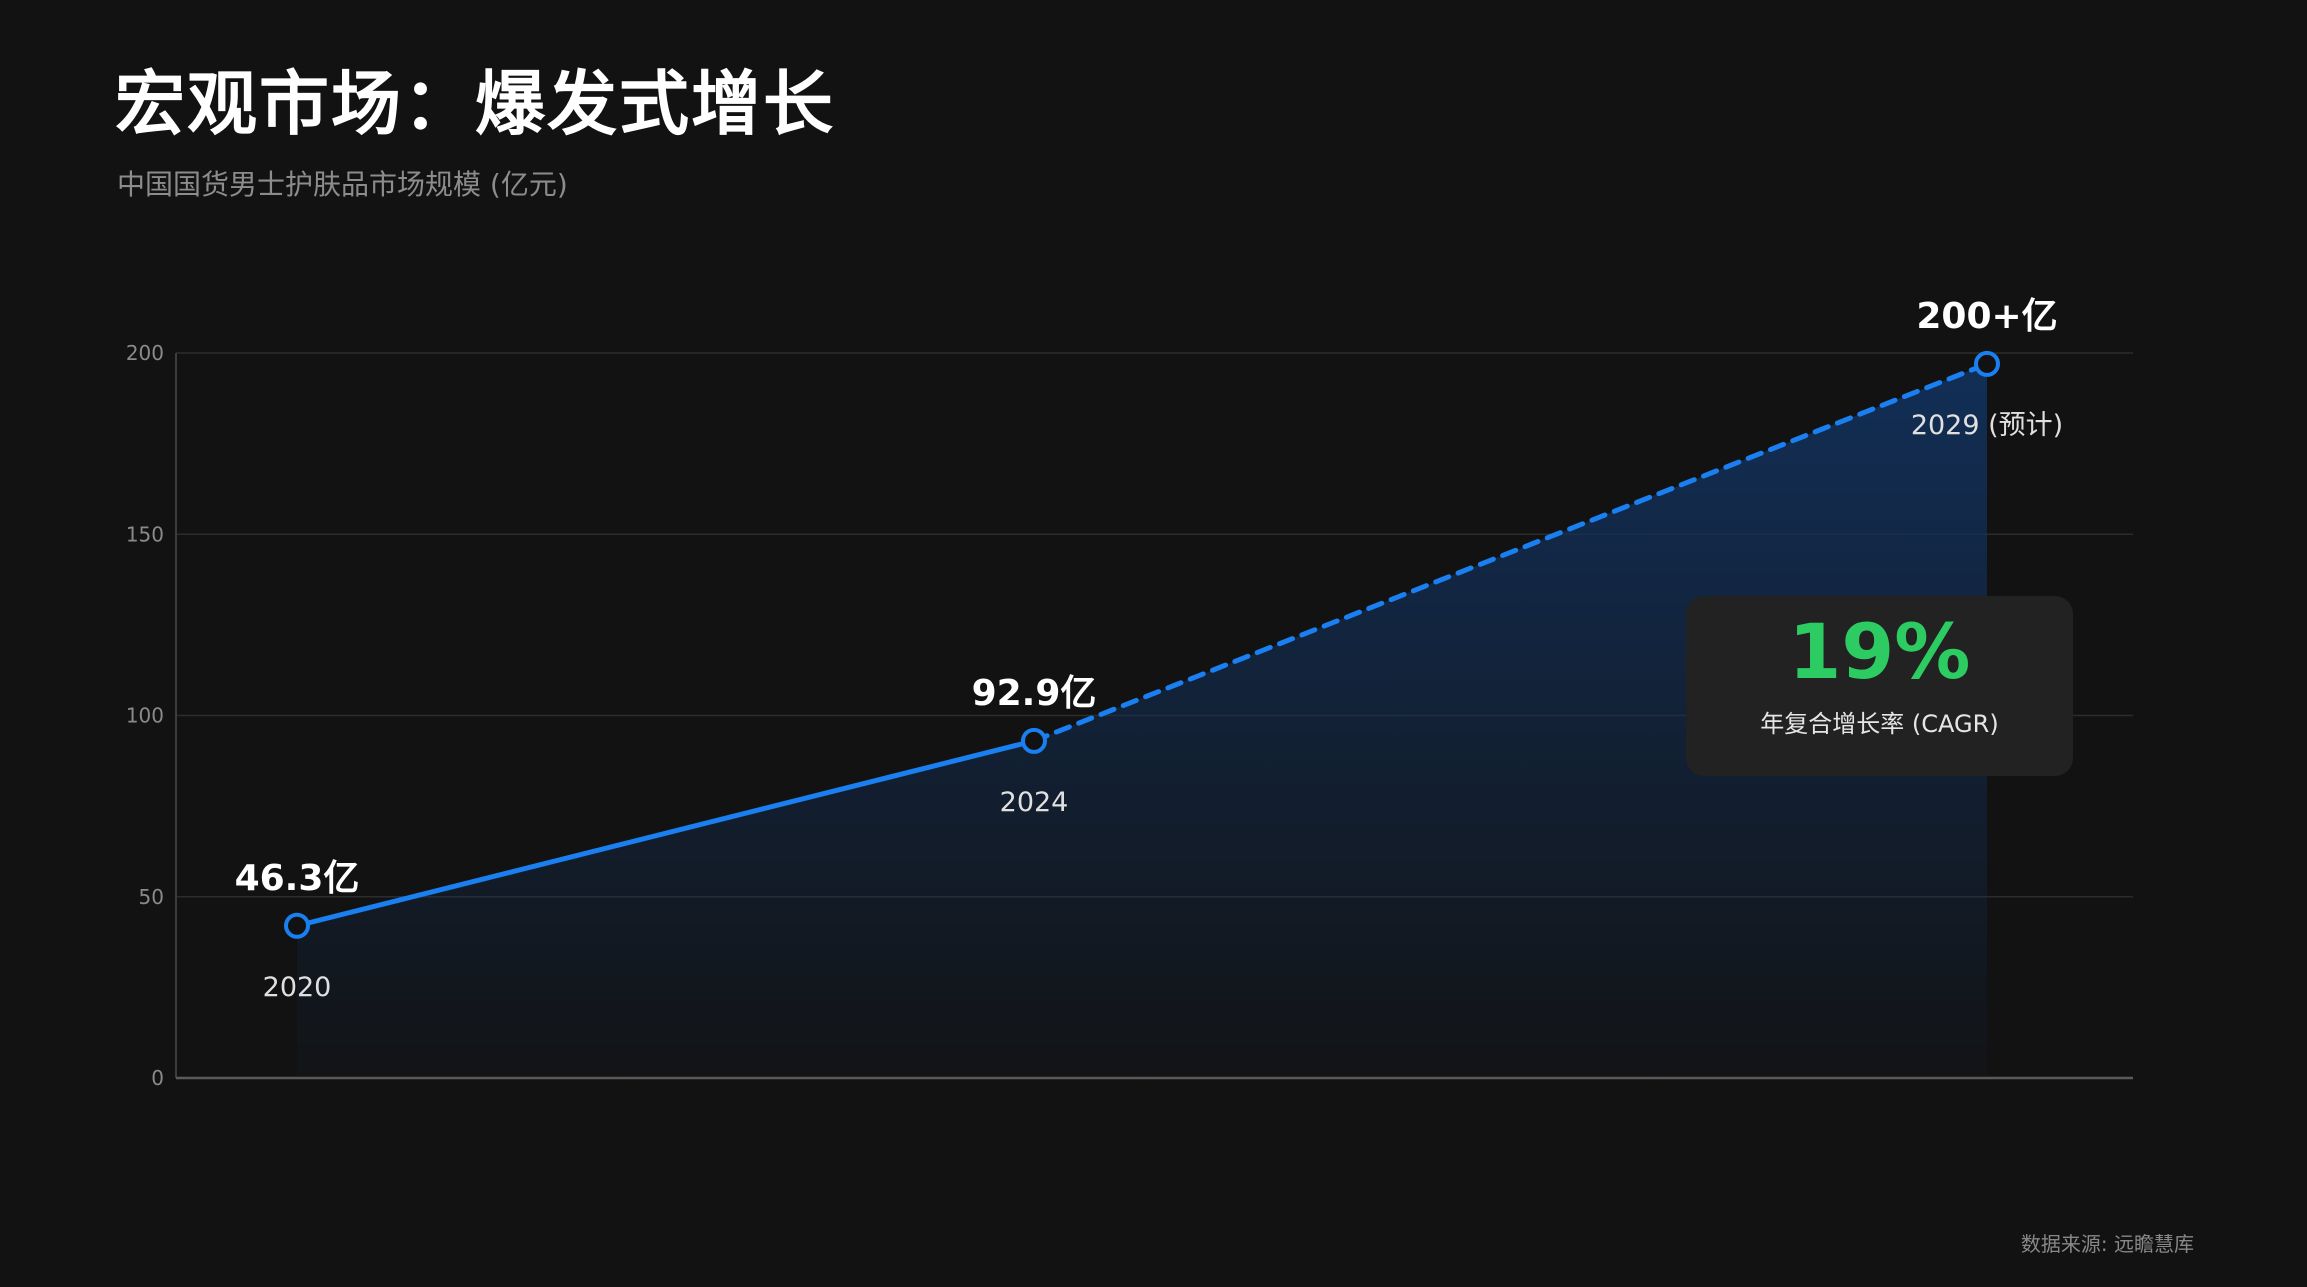 Image resolution: width=2307 pixels, height=1287 pixels. Describe the element at coordinates (145, 534) in the screenshot. I see `y-tick-label: 150` at that location.